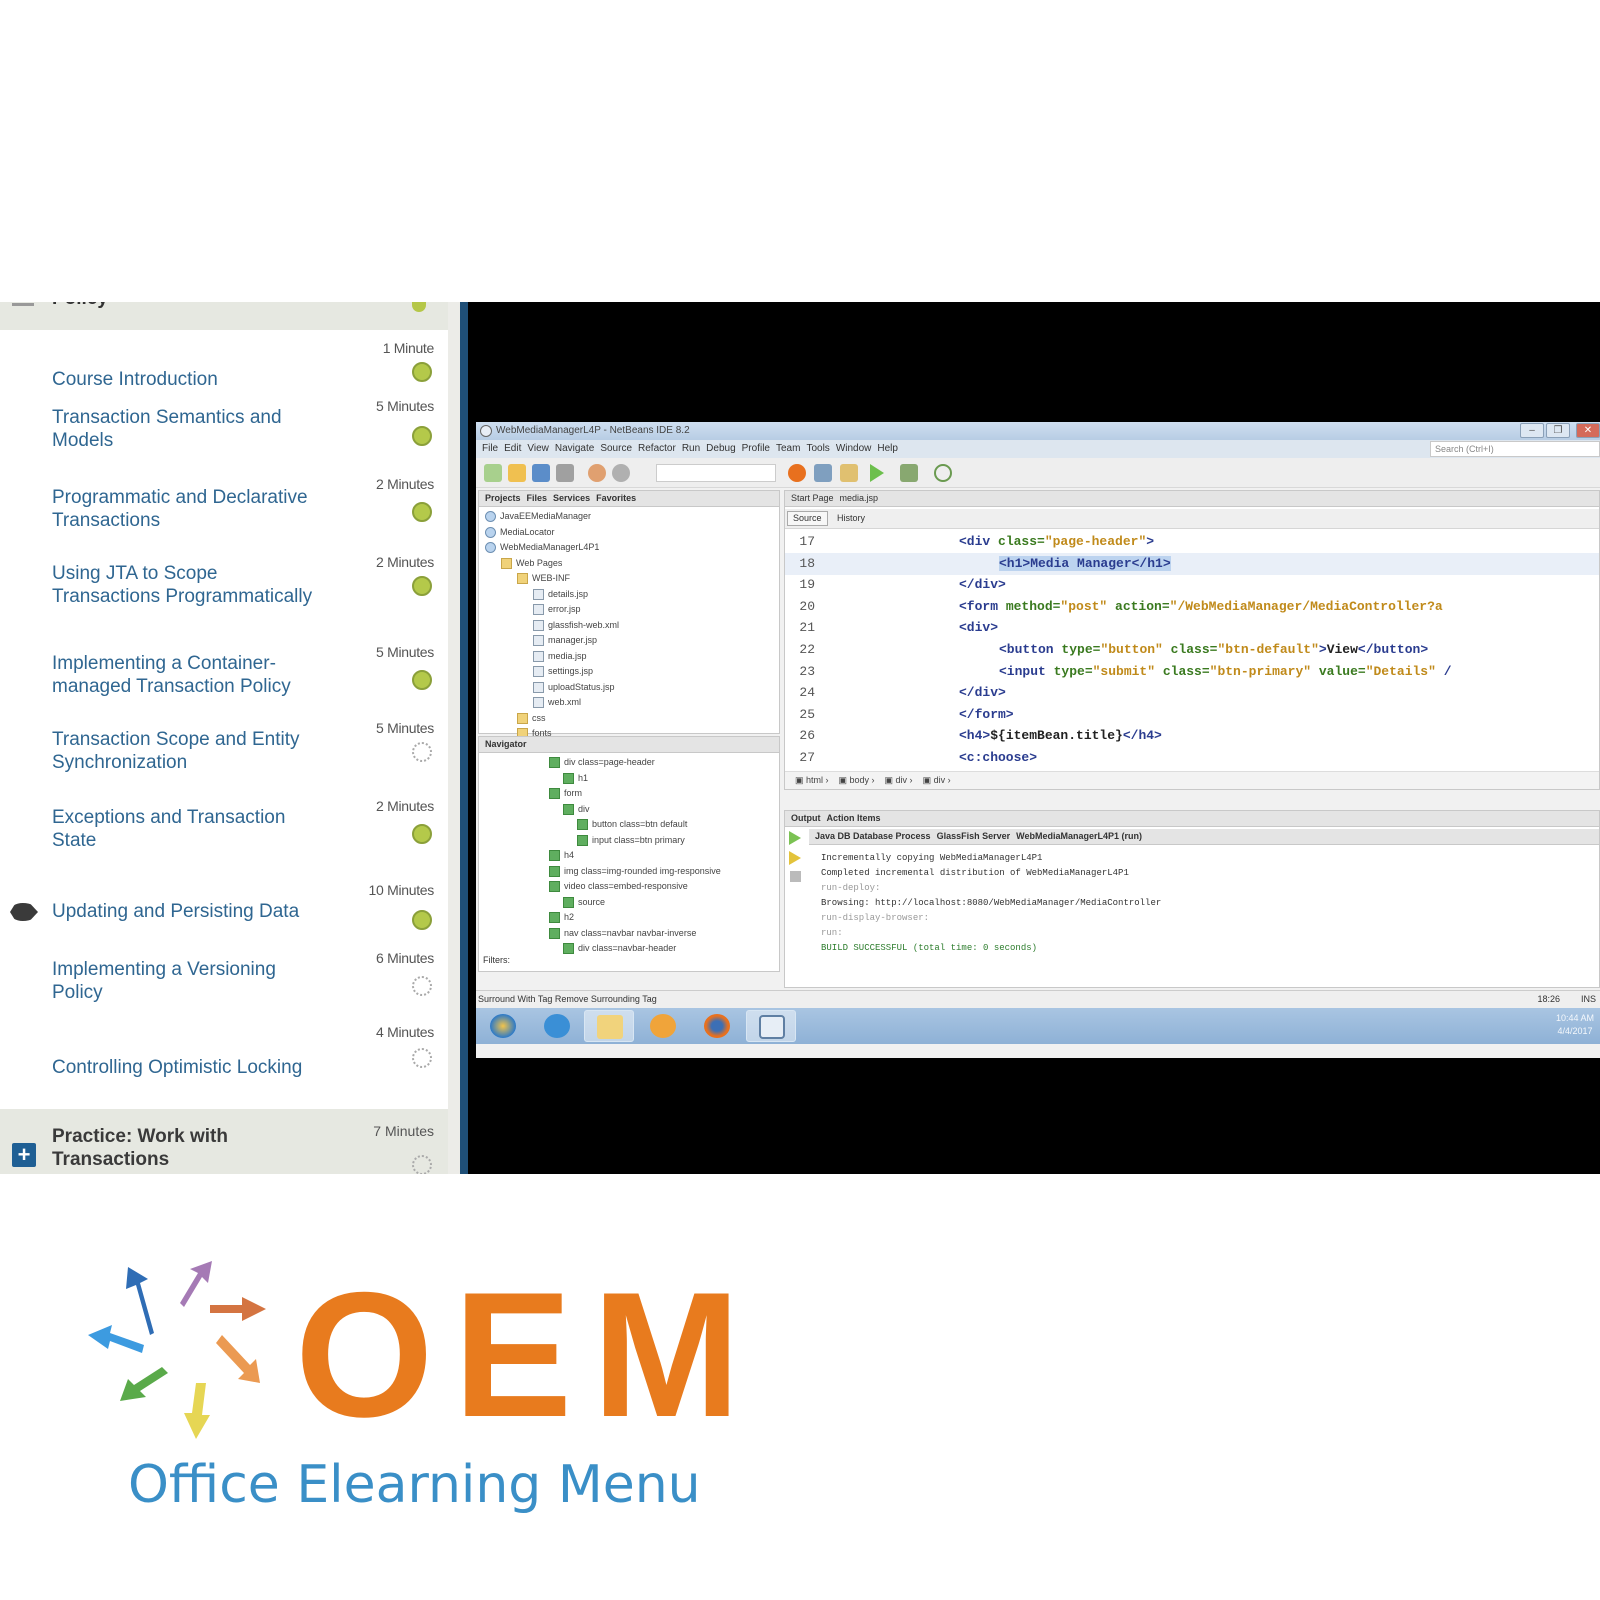 Image resolution: width=1600 pixels, height=1600 pixels. What do you see at coordinates (552, 626) in the screenshot?
I see `tree-item: glassfish-web.xml` at bounding box center [552, 626].